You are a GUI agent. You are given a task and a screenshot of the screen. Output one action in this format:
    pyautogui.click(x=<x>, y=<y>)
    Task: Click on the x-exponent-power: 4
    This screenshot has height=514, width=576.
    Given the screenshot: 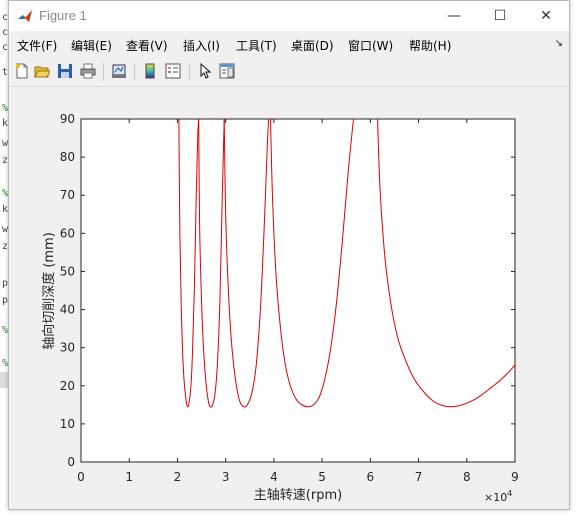 What is the action you would take?
    pyautogui.click(x=509, y=493)
    